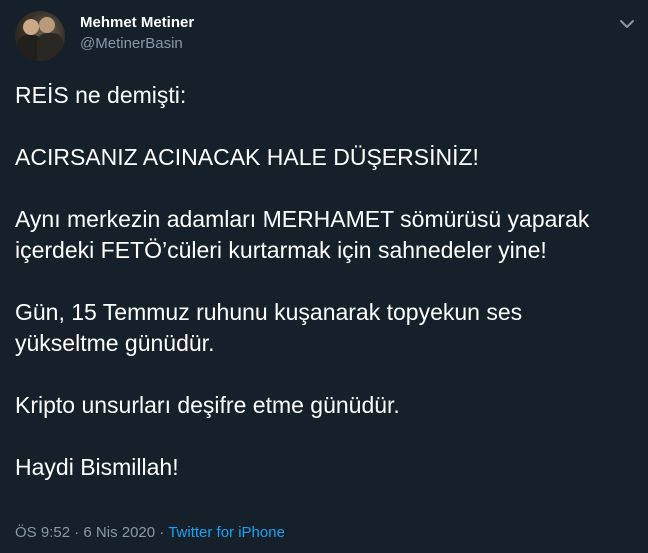  I want to click on tweet-time: ÖS 9:52, so click(42, 532).